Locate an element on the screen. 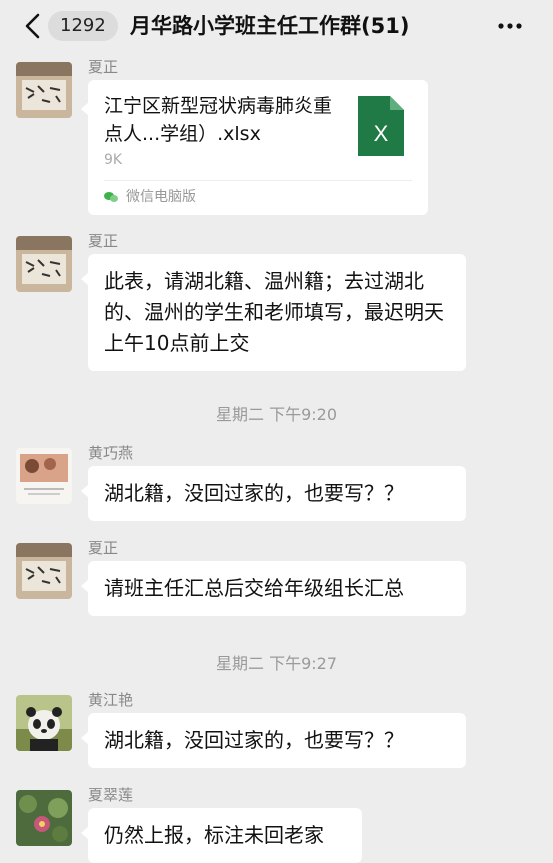  sender-name: 黄巧燕 is located at coordinates (111, 453).